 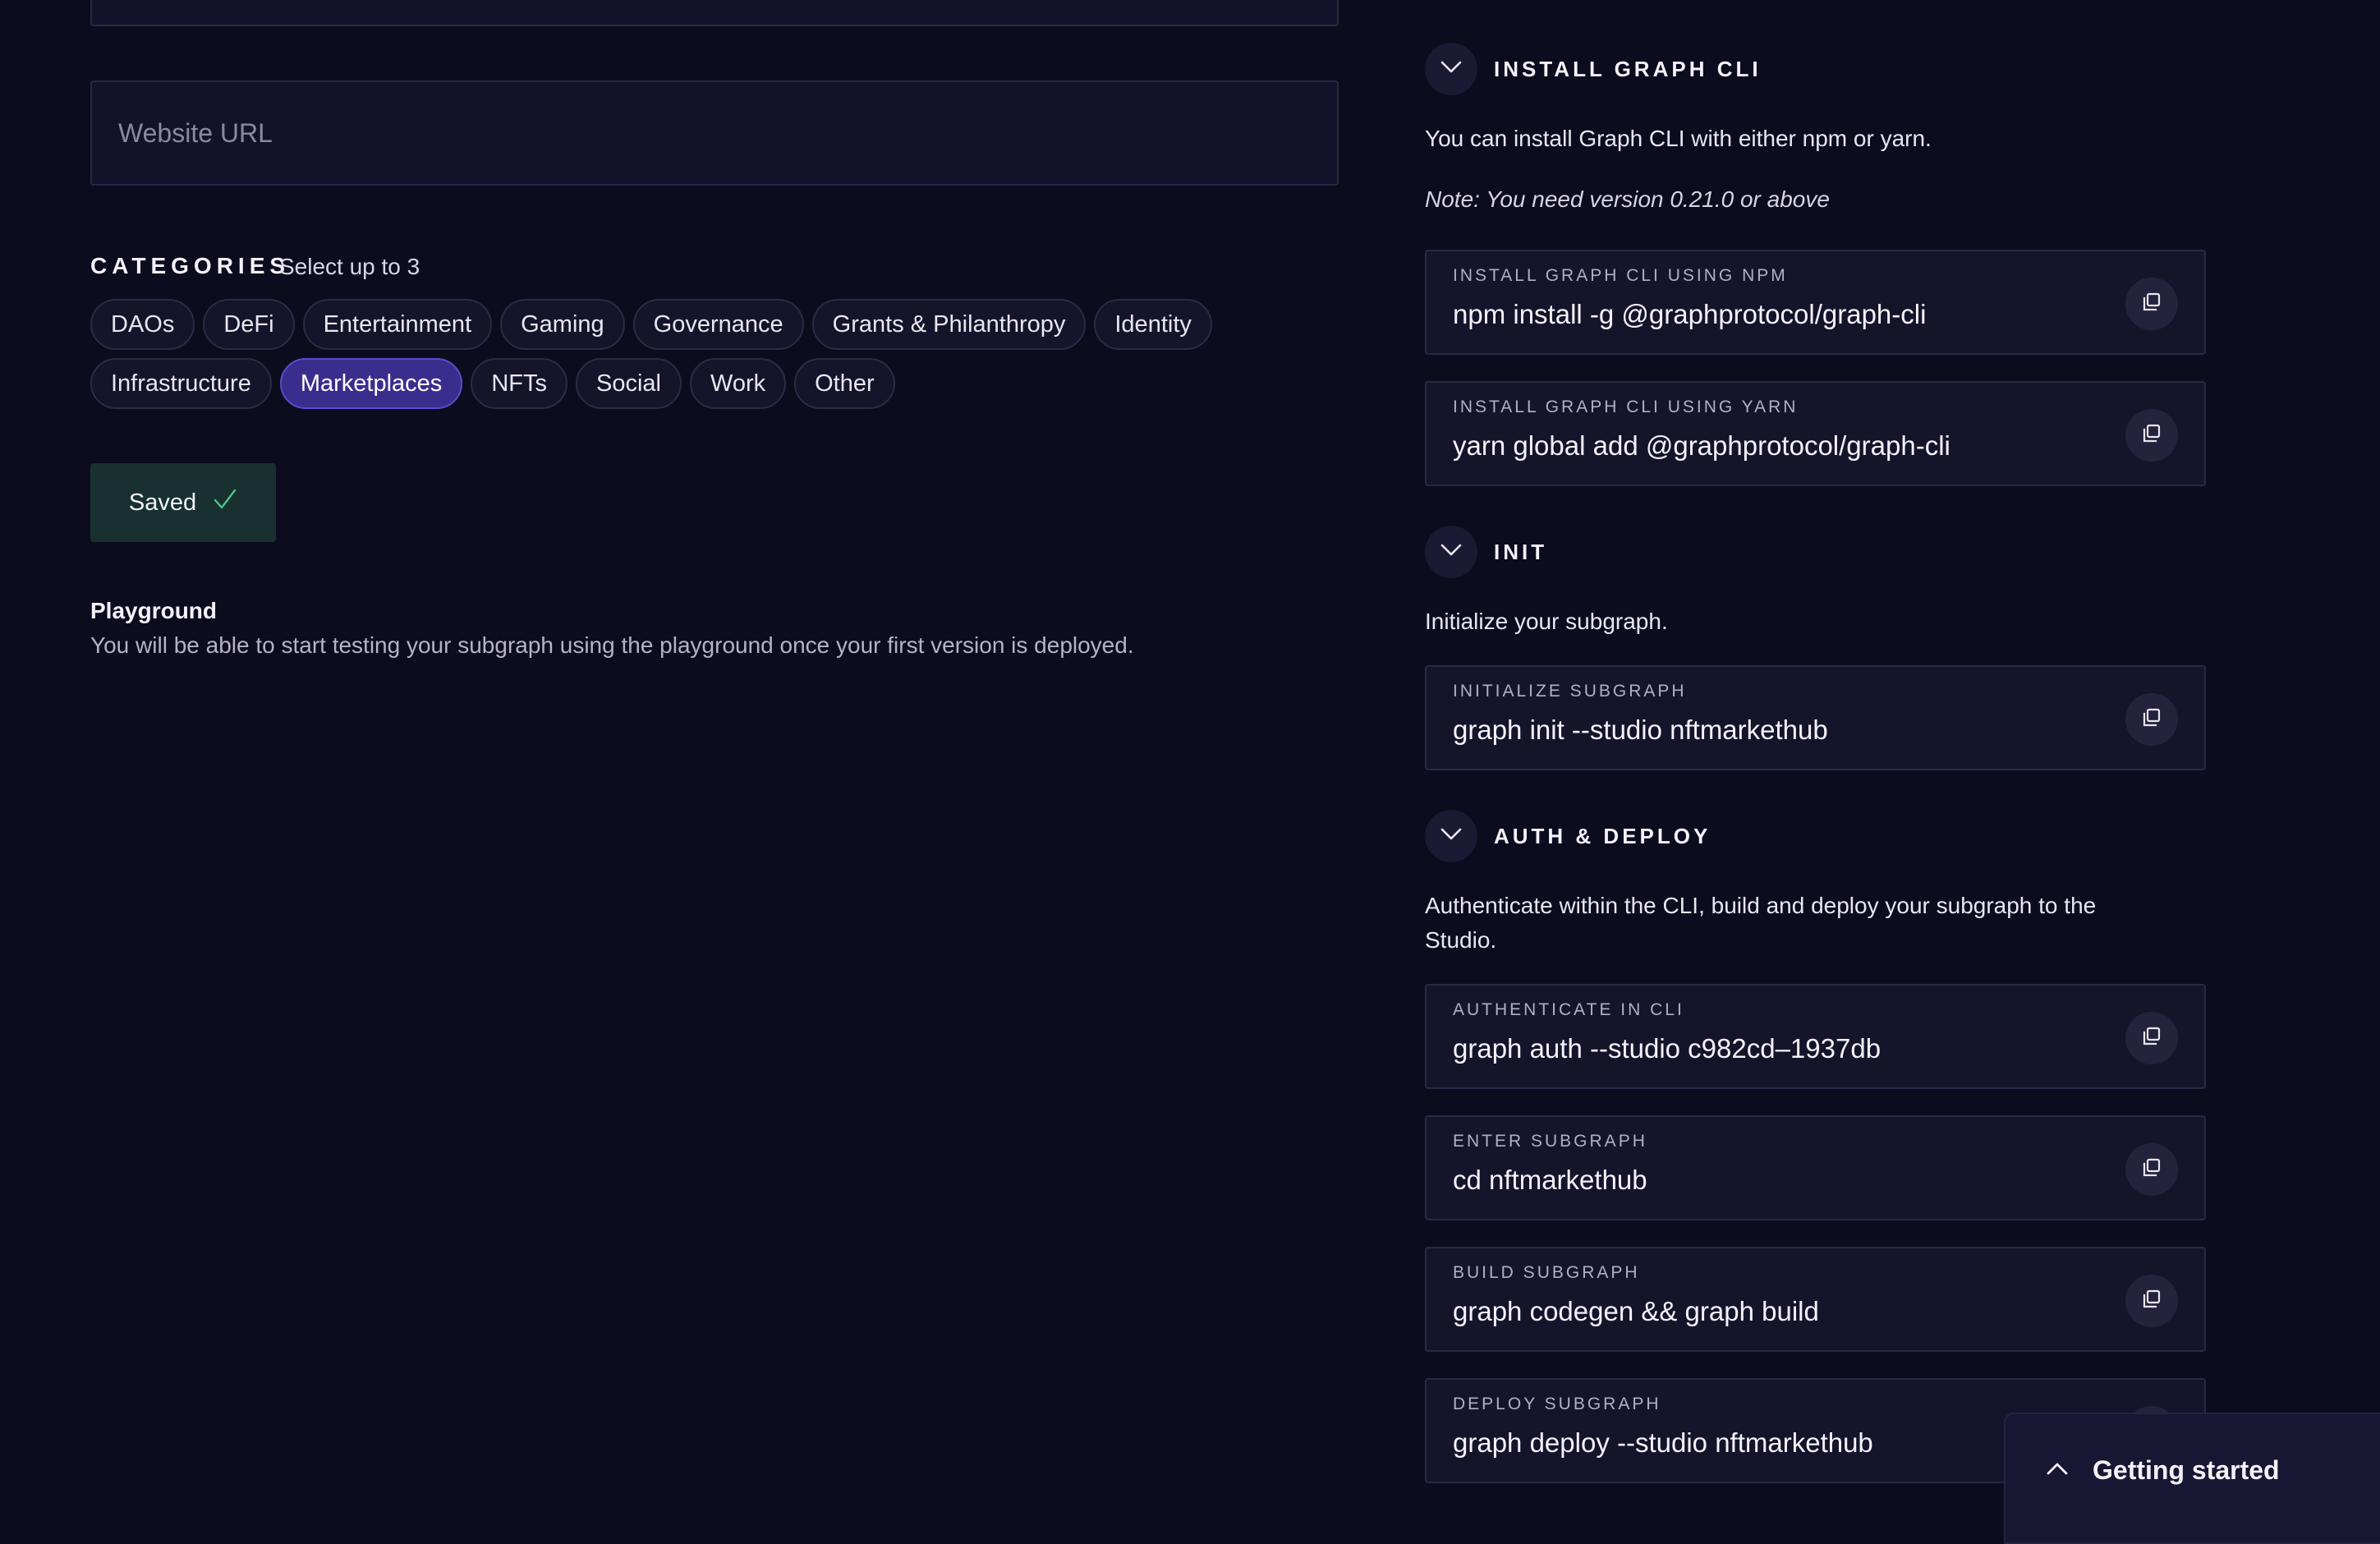 What do you see at coordinates (1667, 1048) in the screenshot?
I see `command-value: graph auth --studio c982cd–1937db` at bounding box center [1667, 1048].